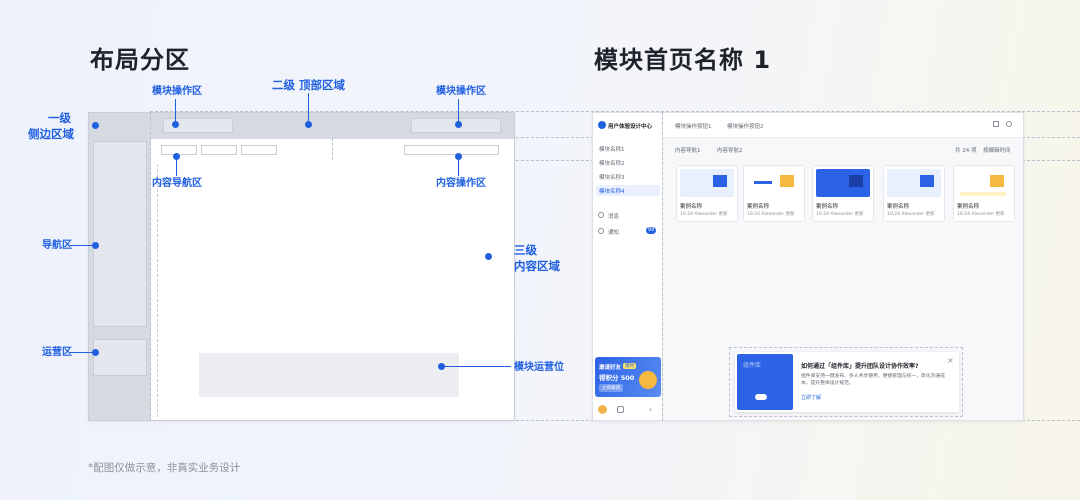  I want to click on leader-module-ops-right, so click(458, 111).